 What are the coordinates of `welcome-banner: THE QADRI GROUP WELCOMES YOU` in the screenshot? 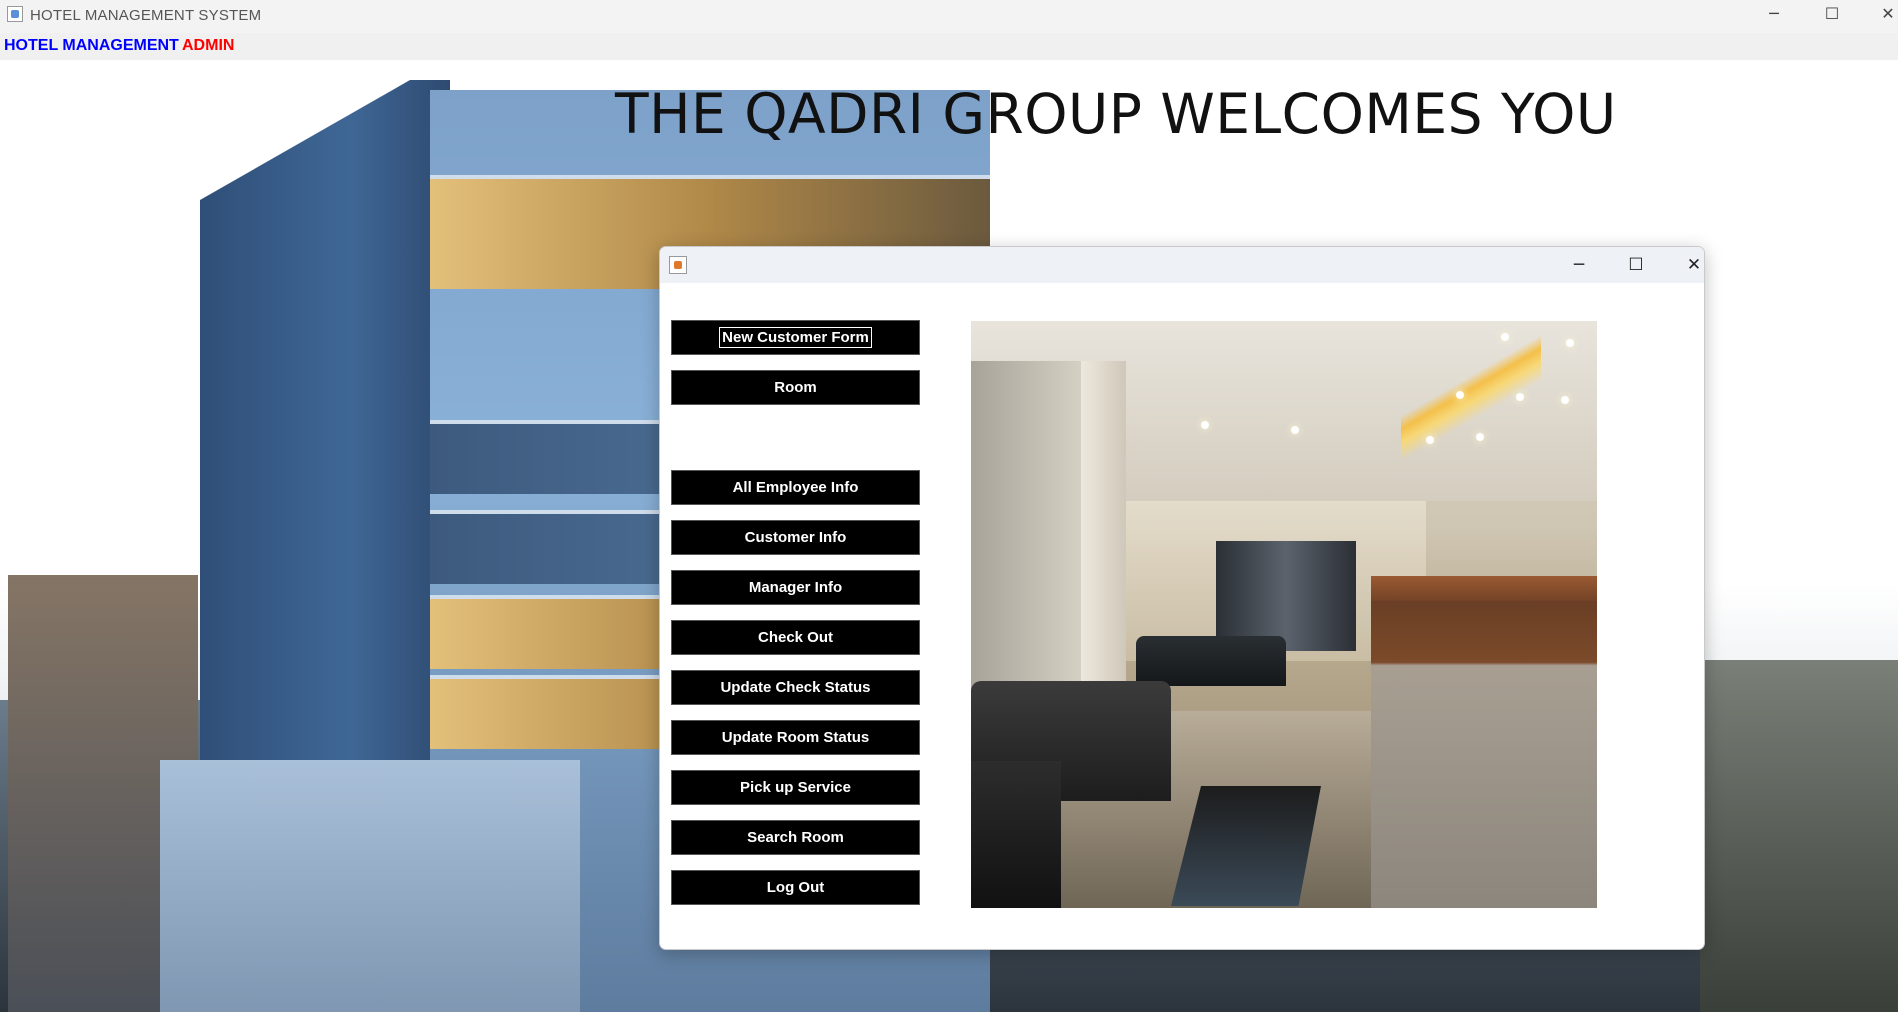 It's located at (1116, 114).